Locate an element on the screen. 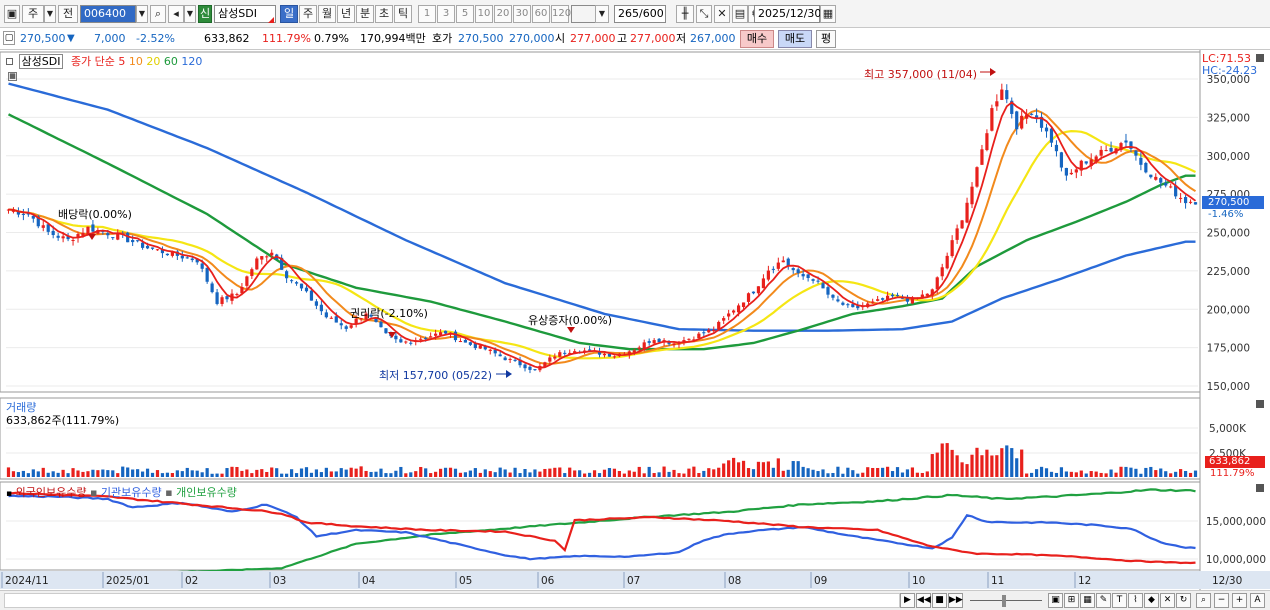 Image resolution: width=1270 pixels, height=610 pixels. buy-button: 매수 is located at coordinates (757, 39).